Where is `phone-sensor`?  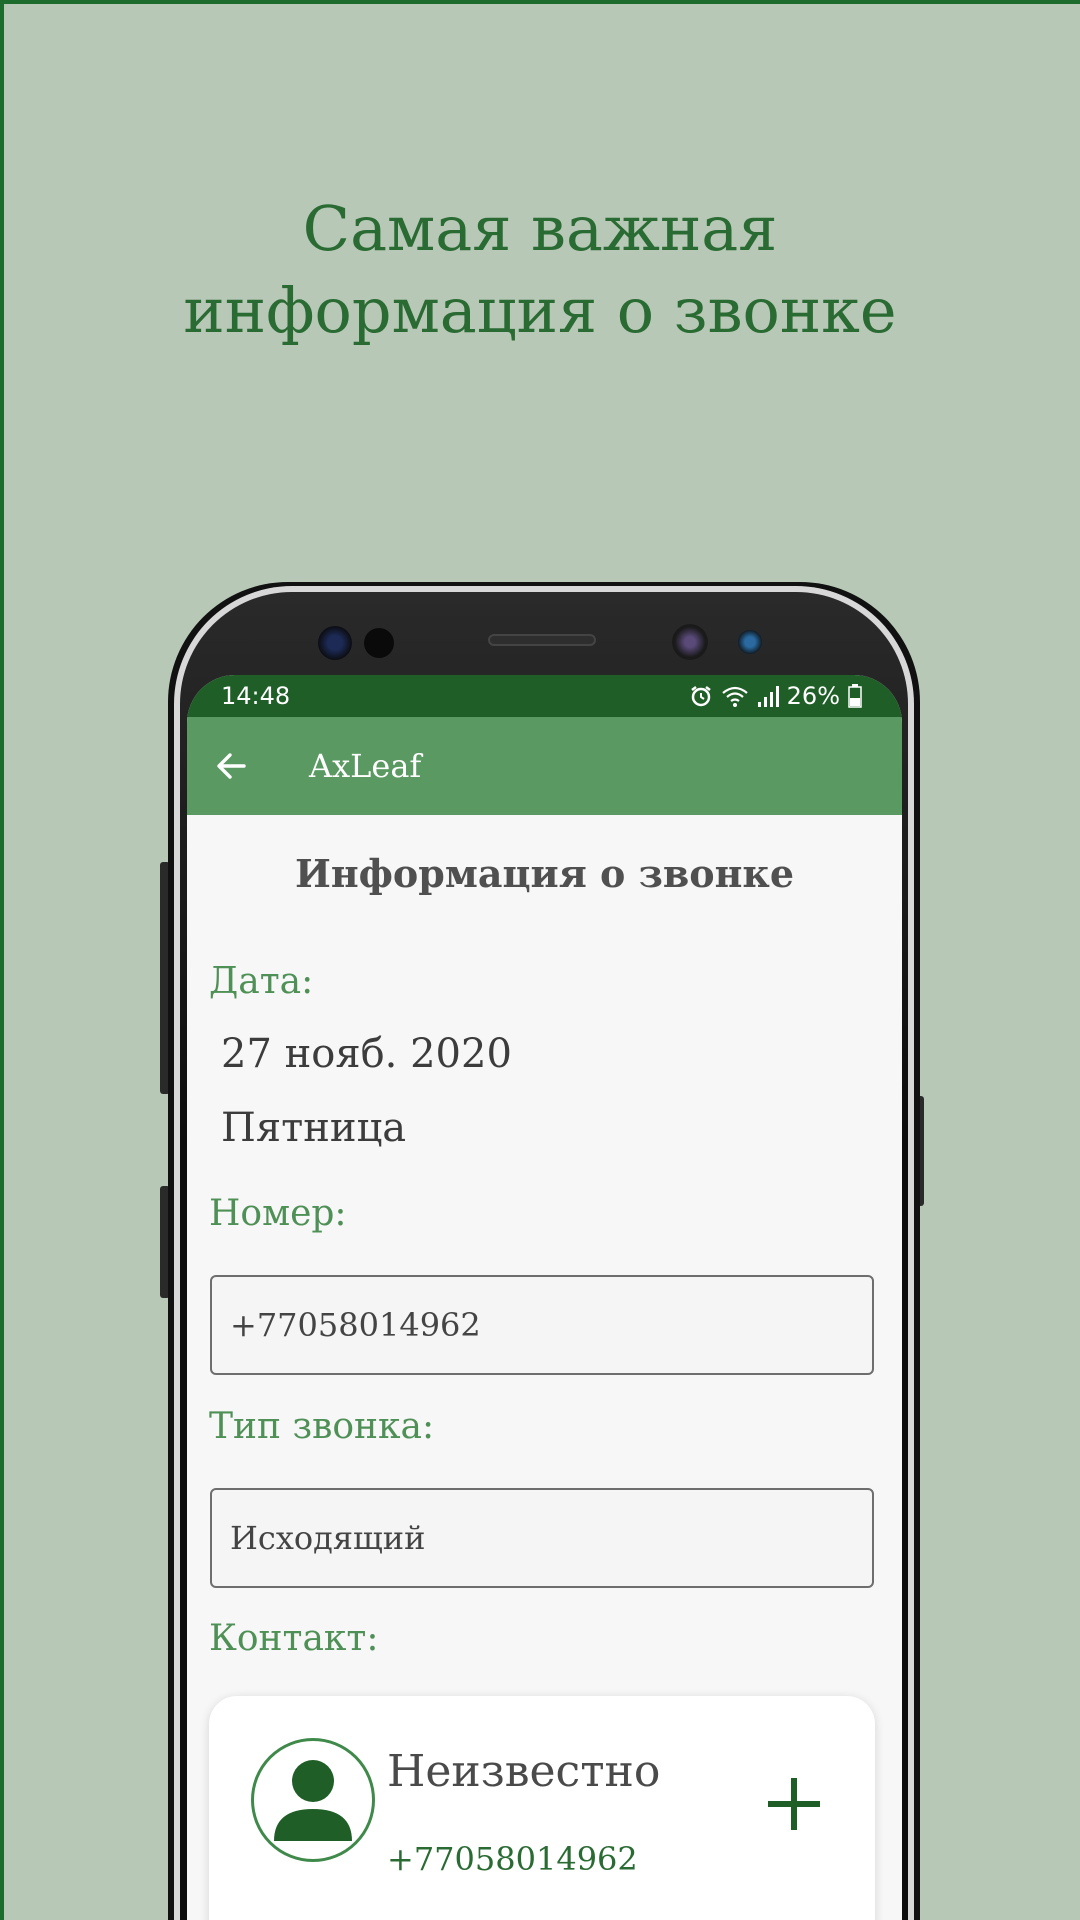 phone-sensor is located at coordinates (335, 643).